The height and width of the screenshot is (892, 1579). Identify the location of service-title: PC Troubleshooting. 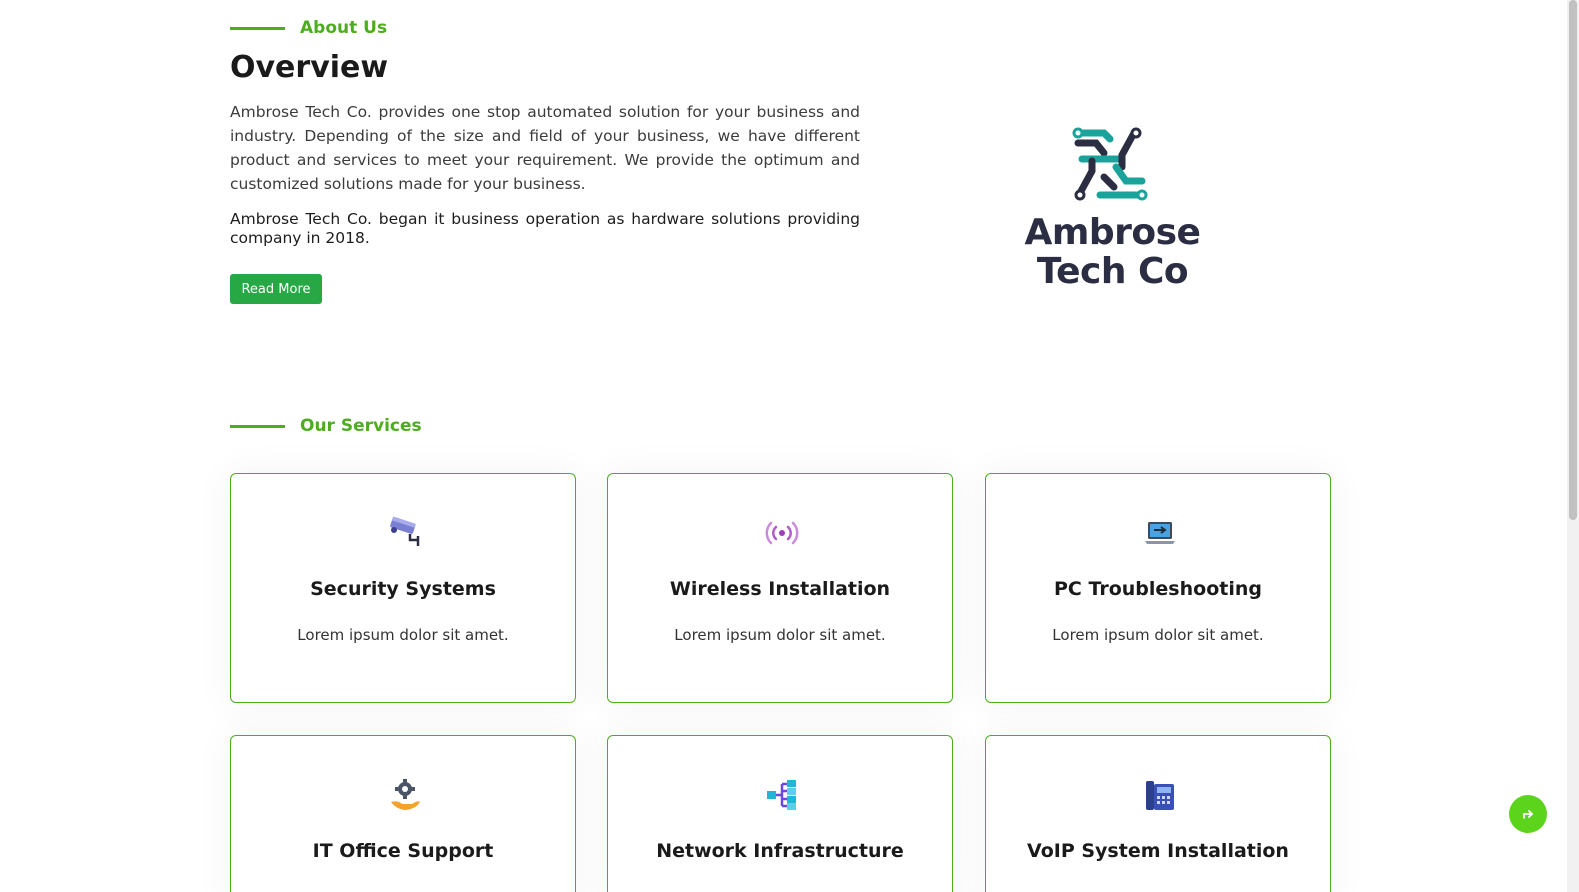
(1158, 589).